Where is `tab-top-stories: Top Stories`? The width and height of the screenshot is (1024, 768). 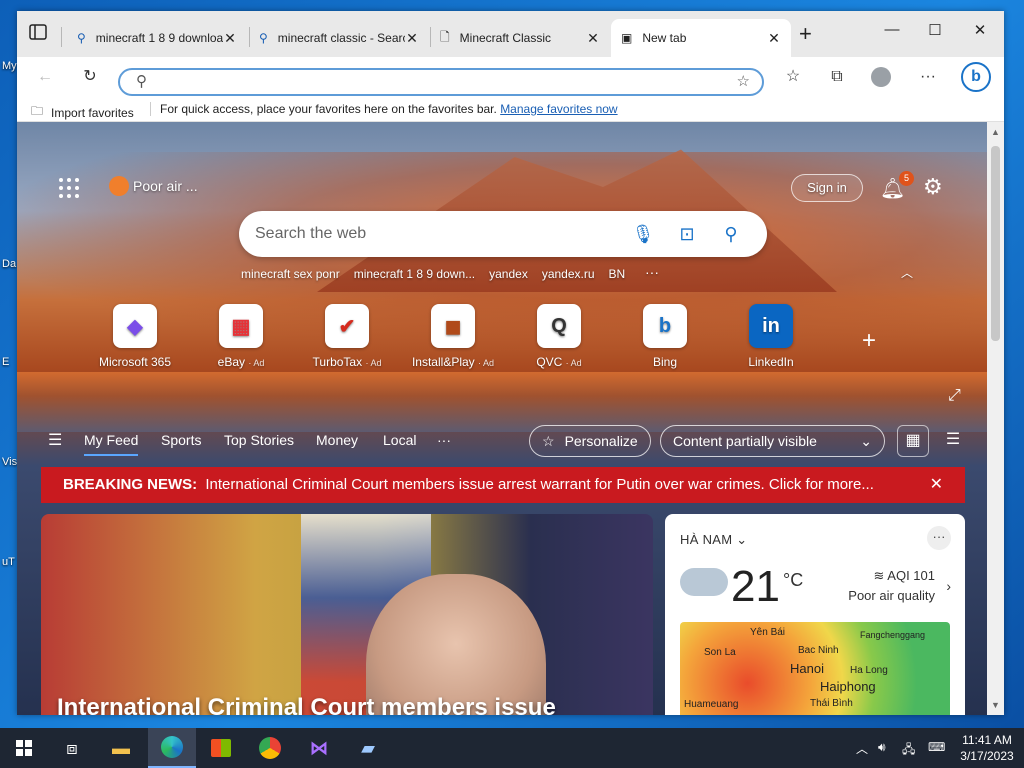 tab-top-stories: Top Stories is located at coordinates (259, 440).